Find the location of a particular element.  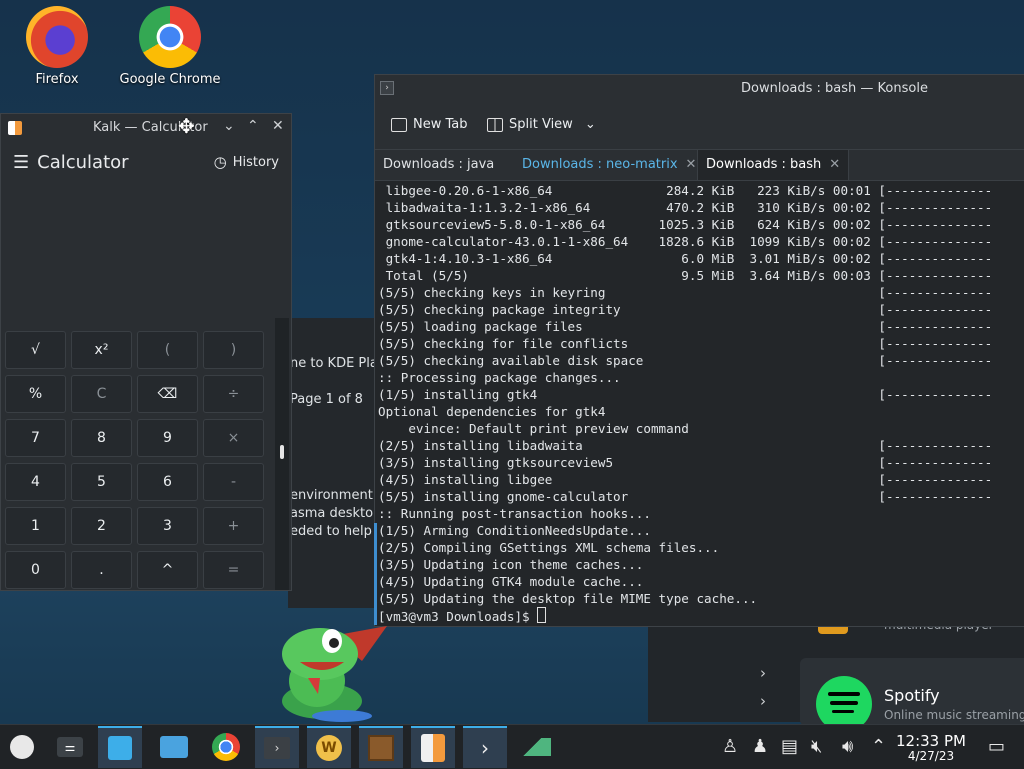

key-backspace: ⌫ is located at coordinates (167, 394).